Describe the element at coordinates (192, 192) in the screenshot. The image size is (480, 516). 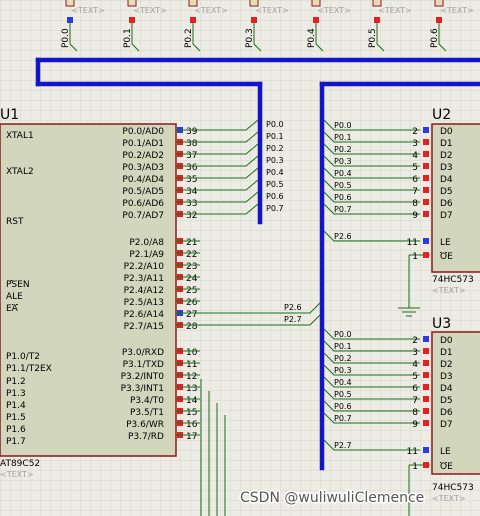
I see `u1-pin-number: 34` at that location.